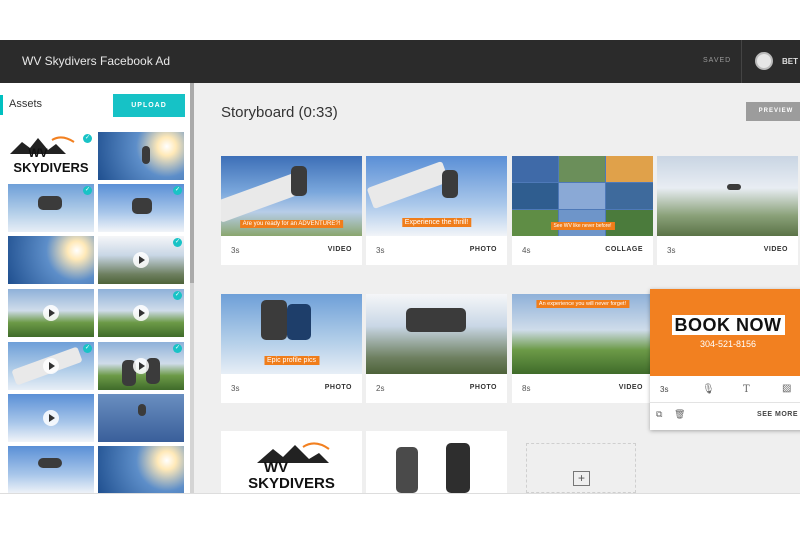 The width and height of the screenshot is (800, 533). Describe the element at coordinates (436, 196) in the screenshot. I see `card-image: Experience the thrill!` at that location.